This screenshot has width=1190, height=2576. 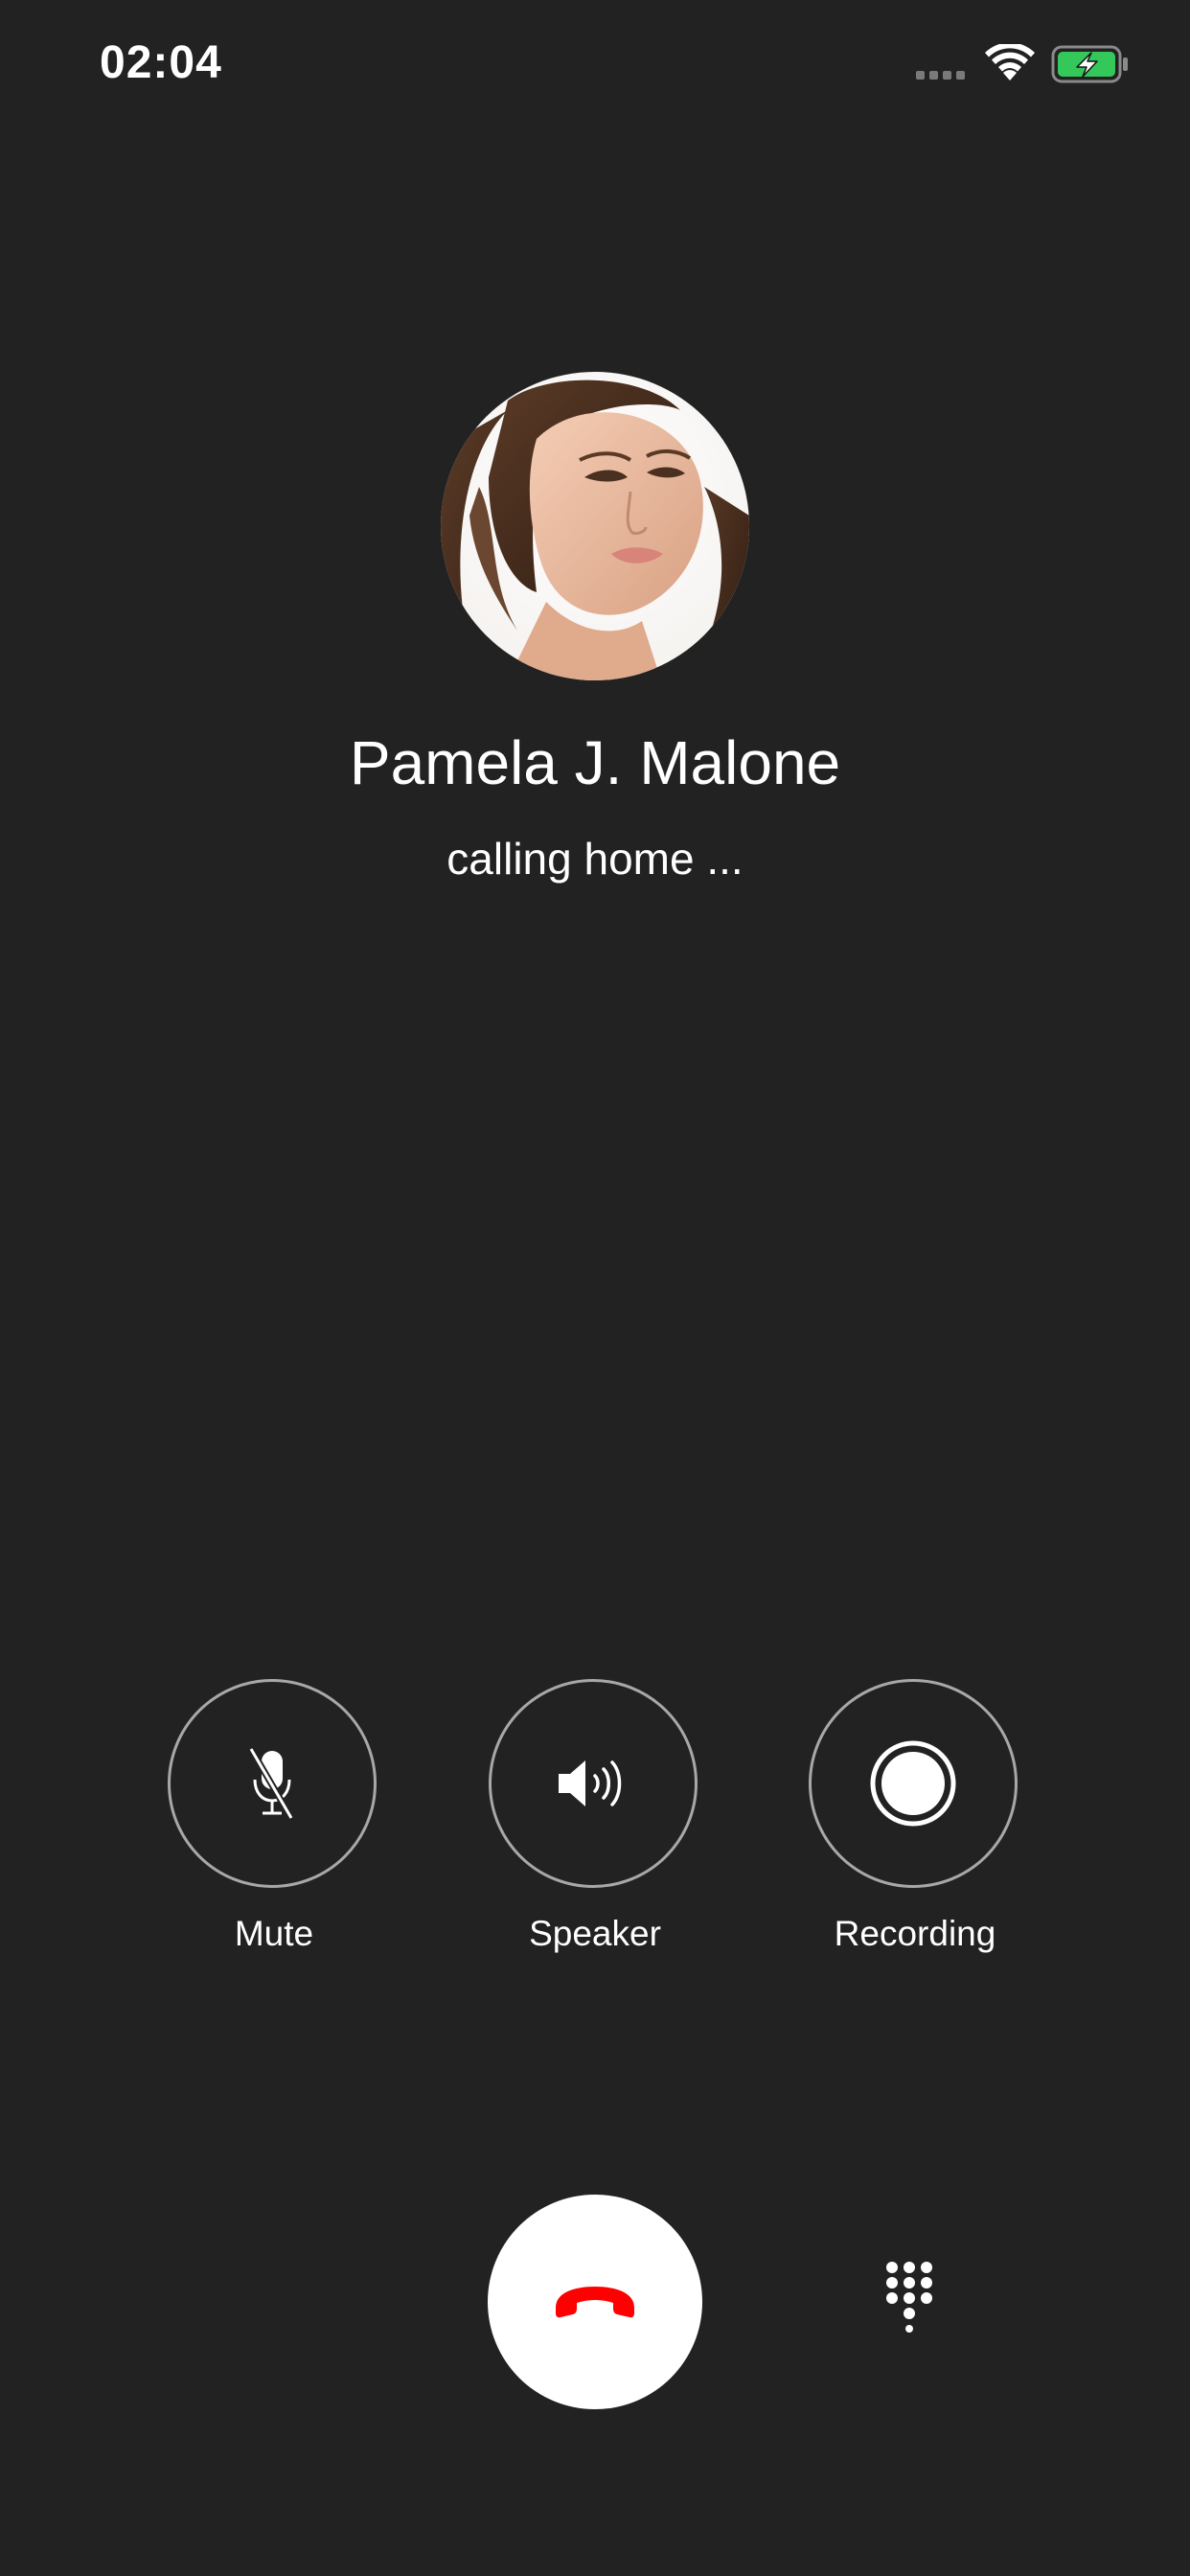 I want to click on wifi-icon, so click(x=1010, y=62).